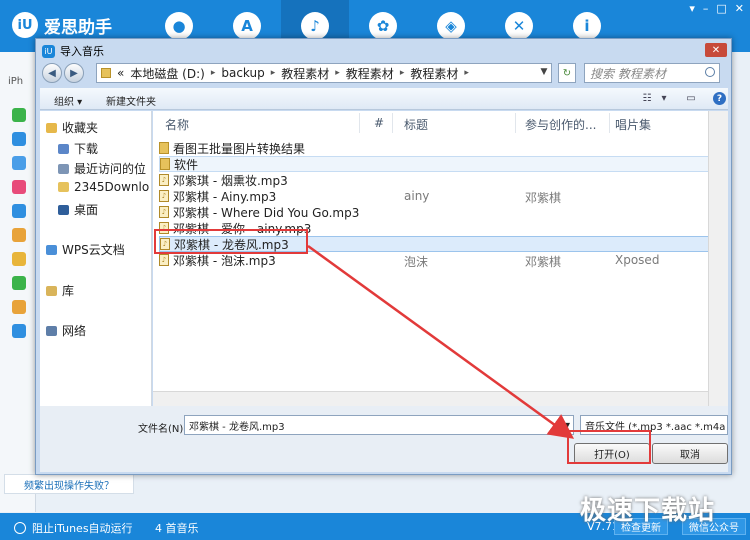 The width and height of the screenshot is (750, 540). Describe the element at coordinates (648, 511) in the screenshot. I see `watermark: 极速下载站` at that location.